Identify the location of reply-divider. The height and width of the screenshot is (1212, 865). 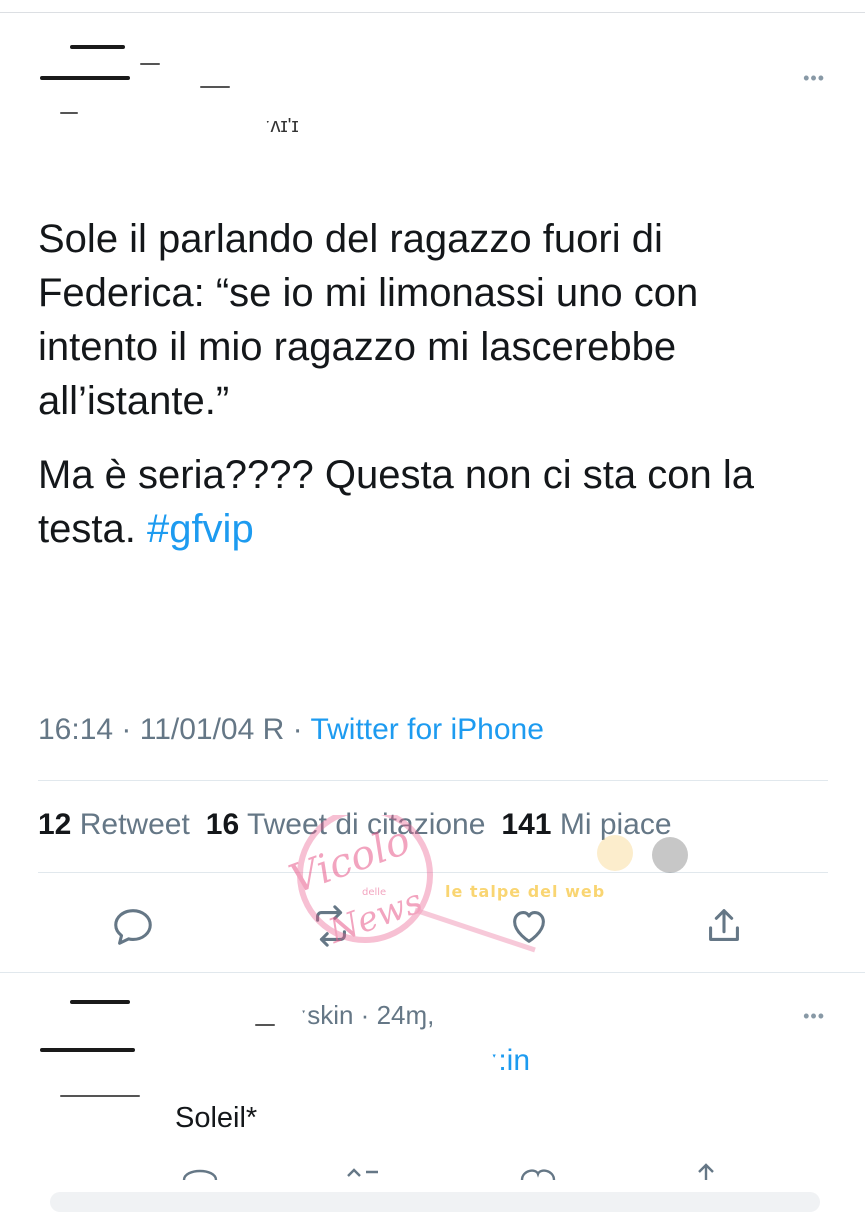
(432, 972).